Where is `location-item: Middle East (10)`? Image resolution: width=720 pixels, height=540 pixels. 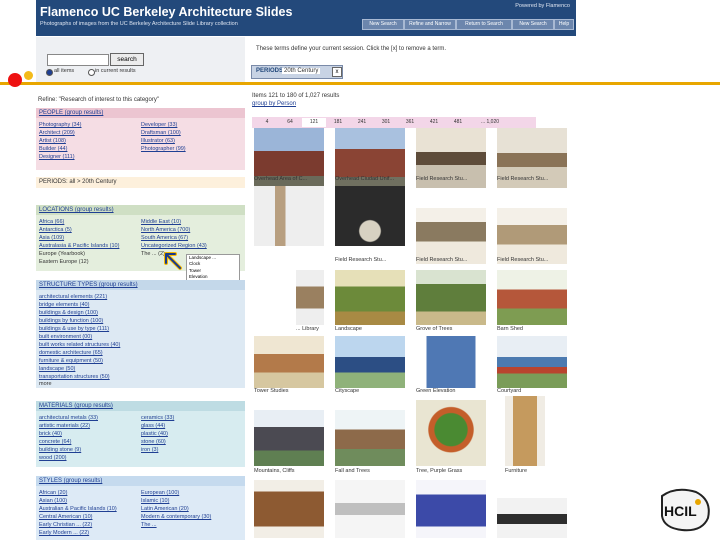 location-item: Middle East (10) is located at coordinates (161, 222).